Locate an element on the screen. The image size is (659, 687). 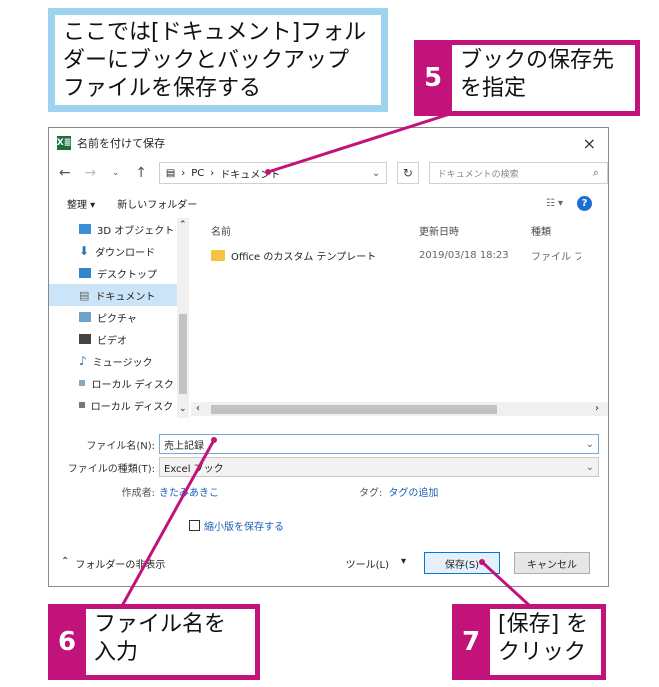
title-bar: X≣ 名前を付けて保存 × is located at coordinates (328, 143).